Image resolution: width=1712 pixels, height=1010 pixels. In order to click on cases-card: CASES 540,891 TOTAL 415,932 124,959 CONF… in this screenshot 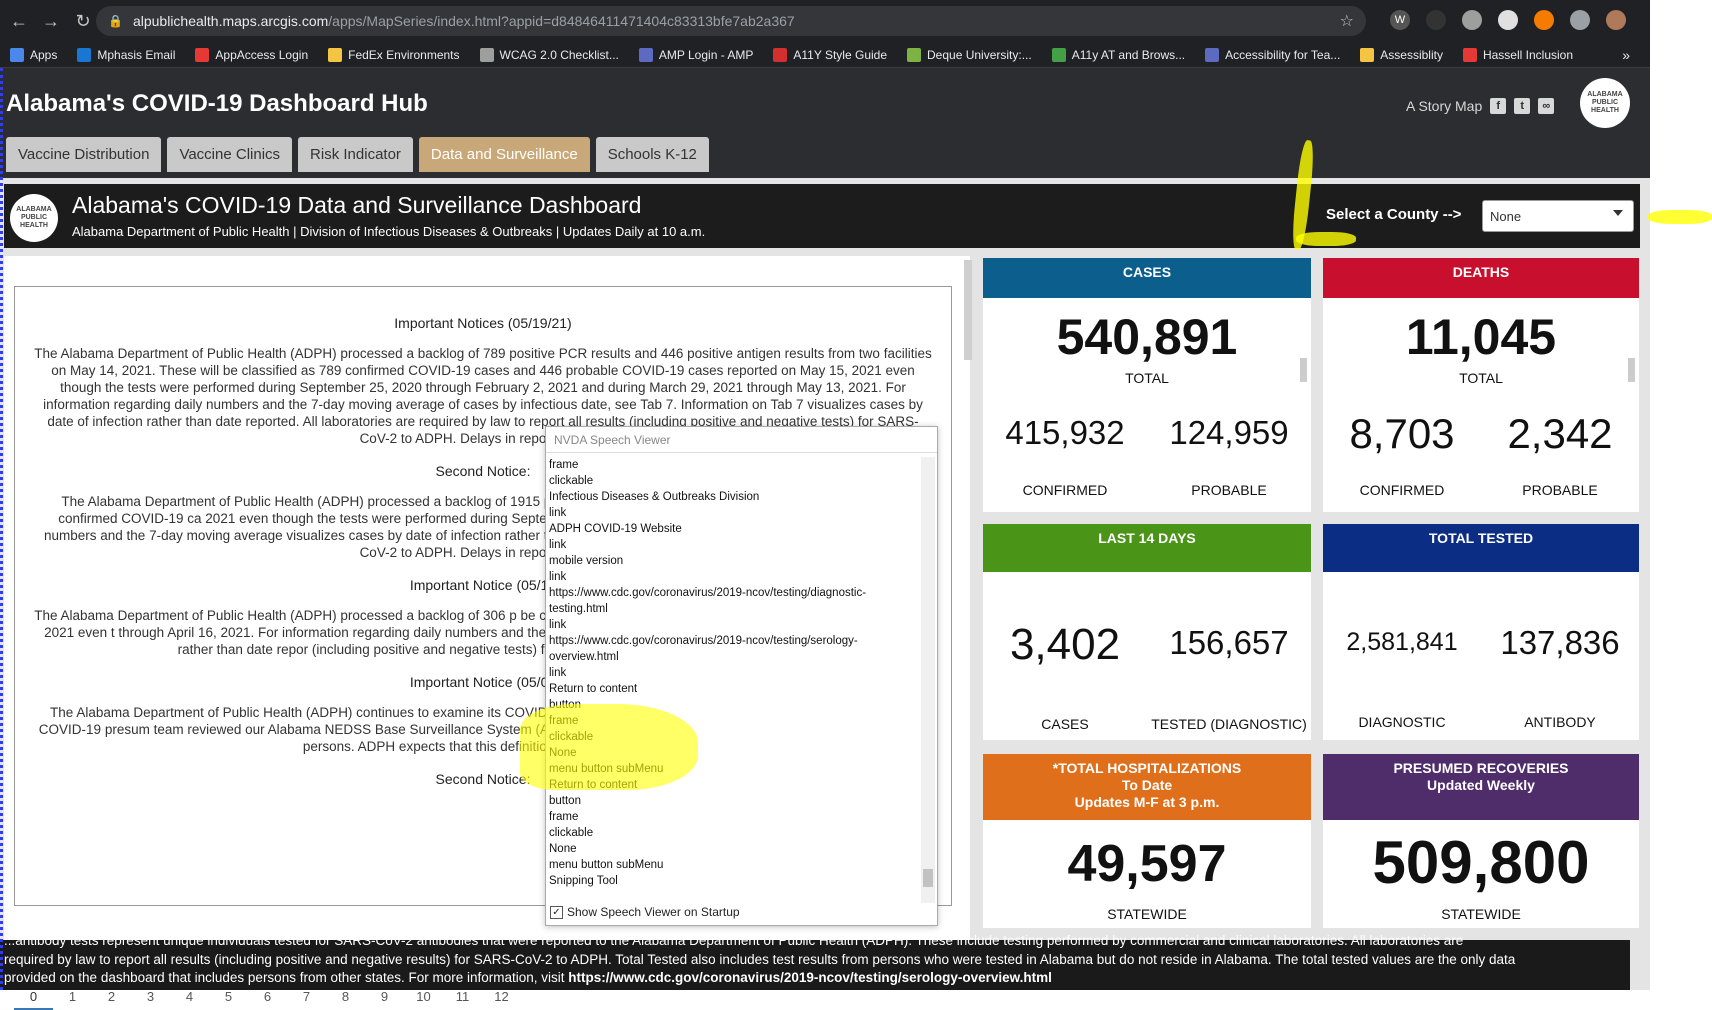, I will do `click(1147, 385)`.